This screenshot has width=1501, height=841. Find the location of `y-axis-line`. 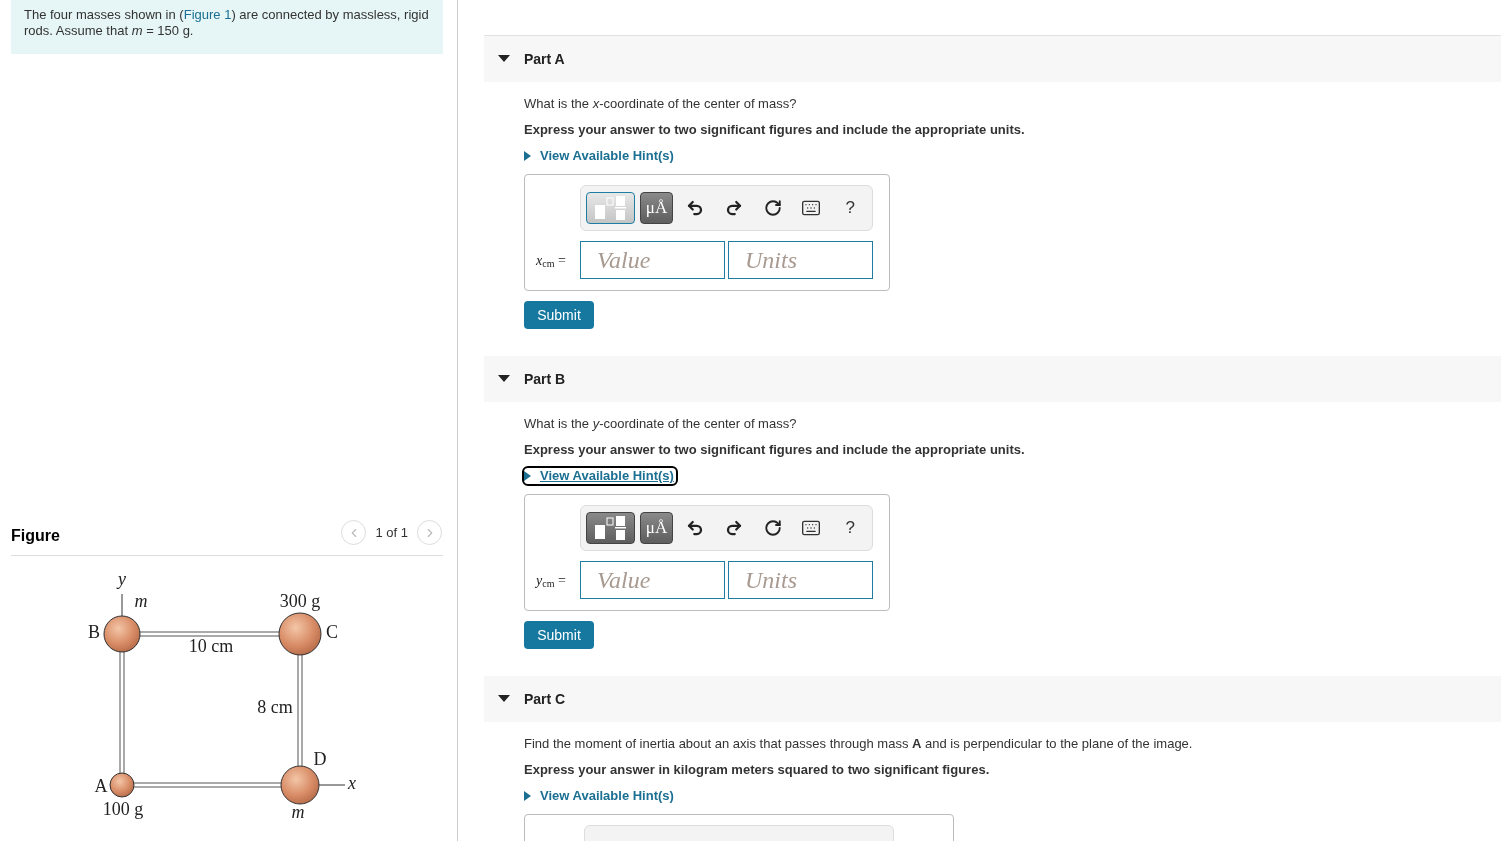

y-axis-line is located at coordinates (122, 605).